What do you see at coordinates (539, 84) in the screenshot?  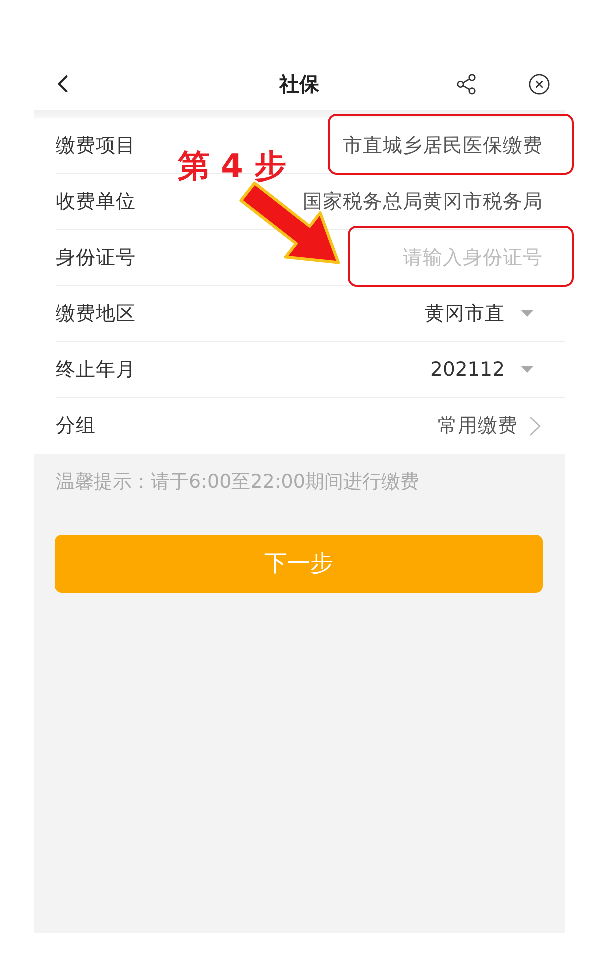 I see `close-icon` at bounding box center [539, 84].